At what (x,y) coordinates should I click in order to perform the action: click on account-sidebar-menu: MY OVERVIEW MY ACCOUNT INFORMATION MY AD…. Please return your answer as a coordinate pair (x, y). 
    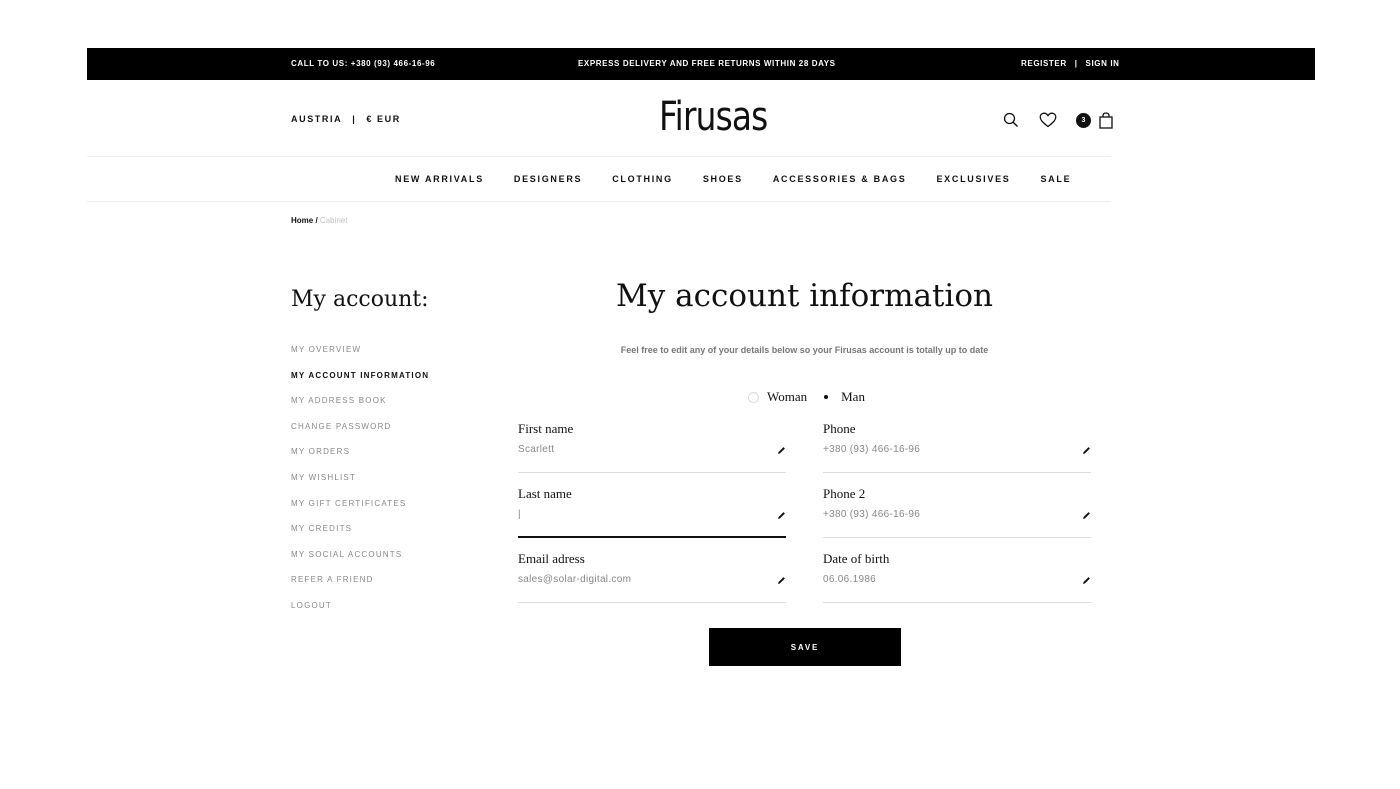
    Looking at the image, I should click on (360, 486).